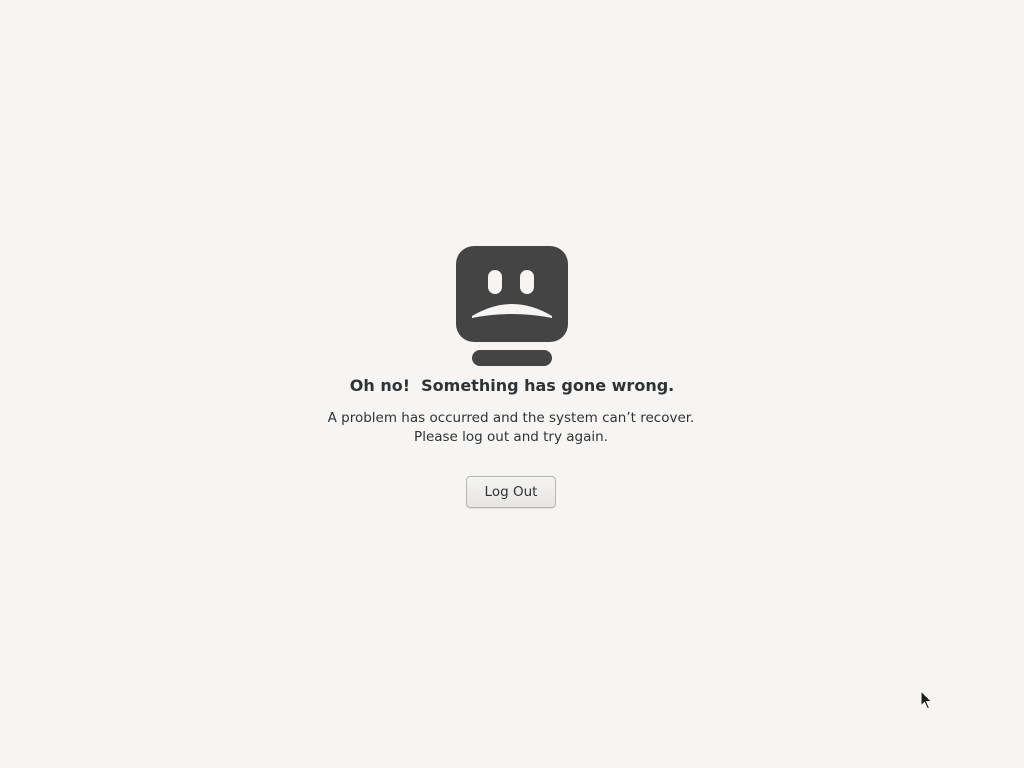 This screenshot has width=1024, height=768. Describe the element at coordinates (512, 306) in the screenshot. I see `computer-fail-icon` at that location.